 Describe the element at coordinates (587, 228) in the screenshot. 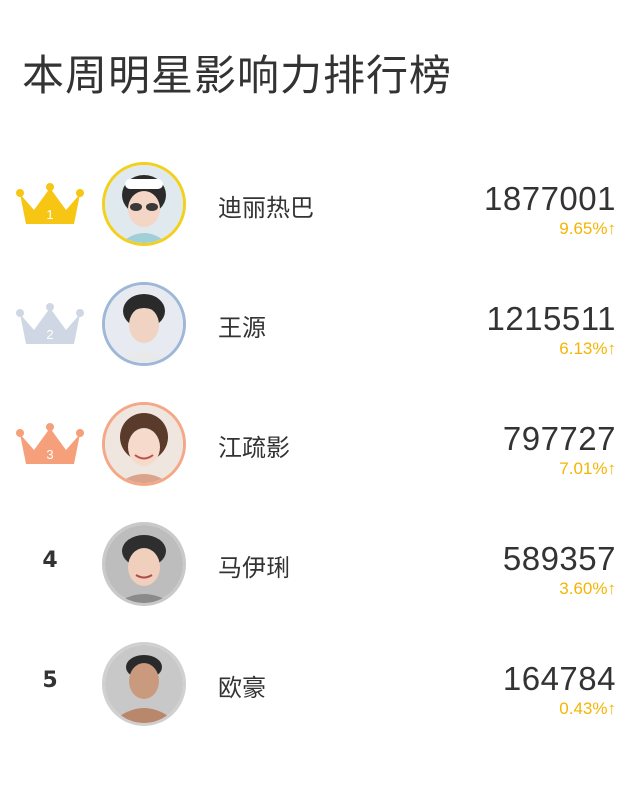

I see `score-change: 9.65%↑` at that location.